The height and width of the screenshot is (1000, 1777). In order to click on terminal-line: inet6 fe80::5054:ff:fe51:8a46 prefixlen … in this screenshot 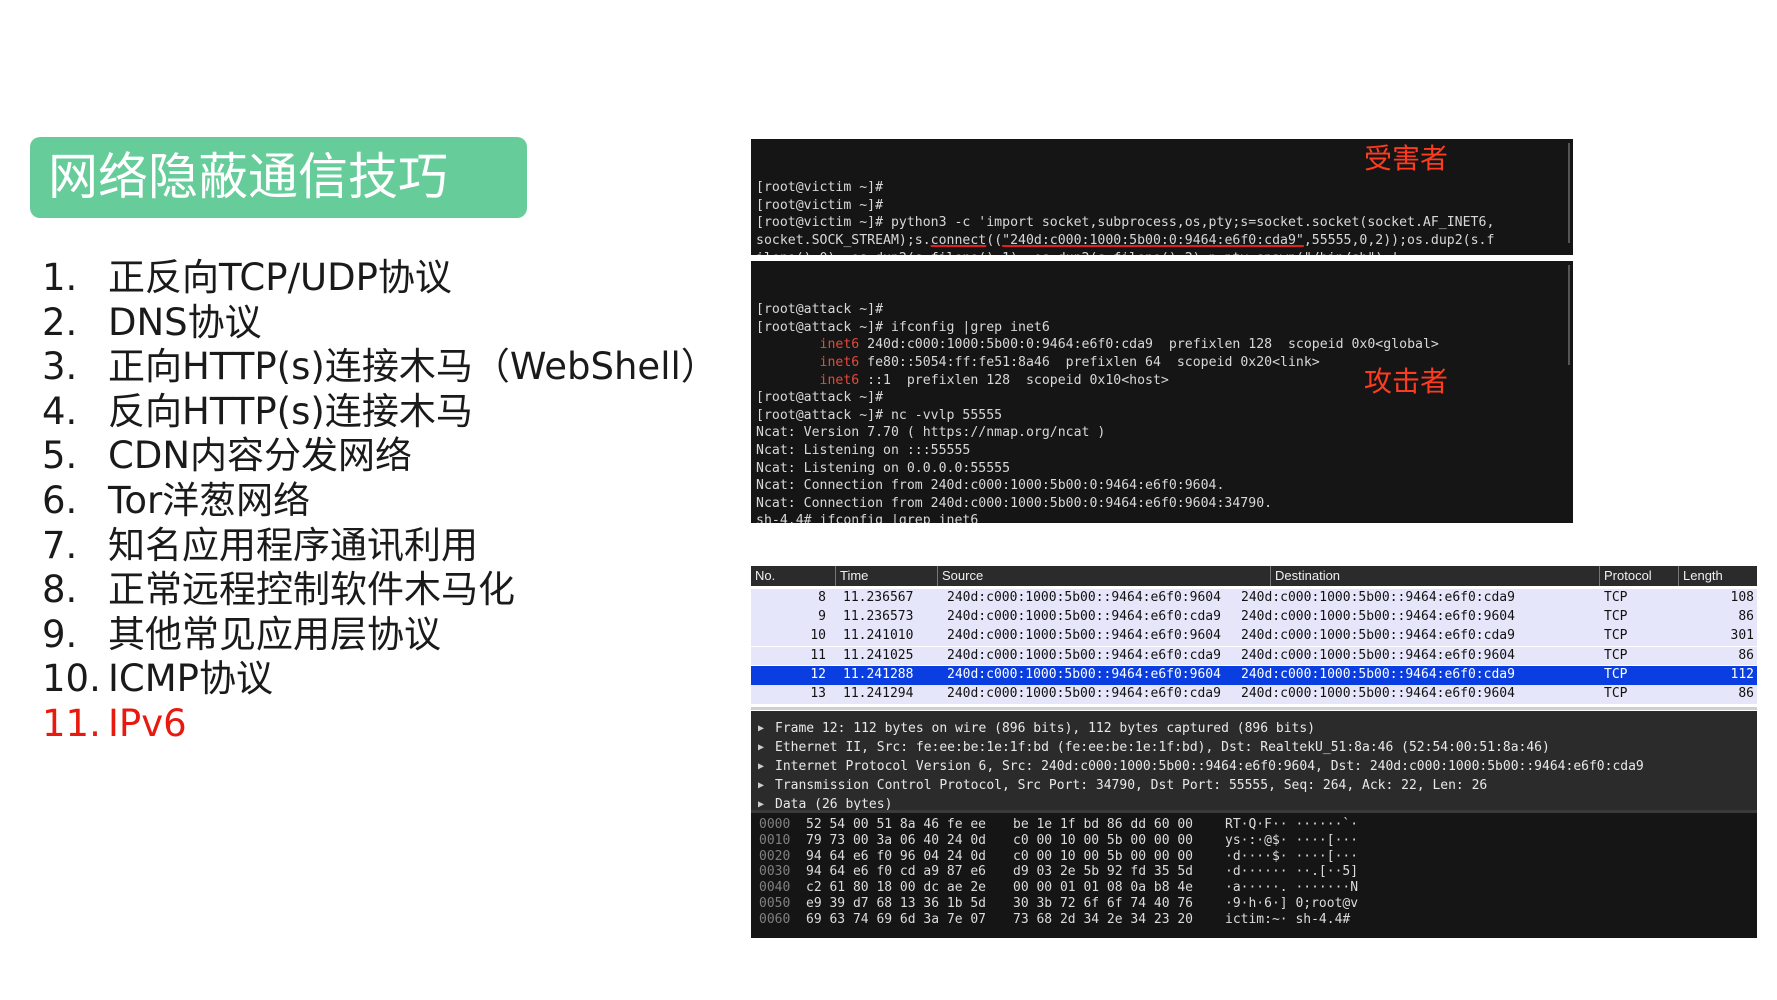, I will do `click(1164, 363)`.